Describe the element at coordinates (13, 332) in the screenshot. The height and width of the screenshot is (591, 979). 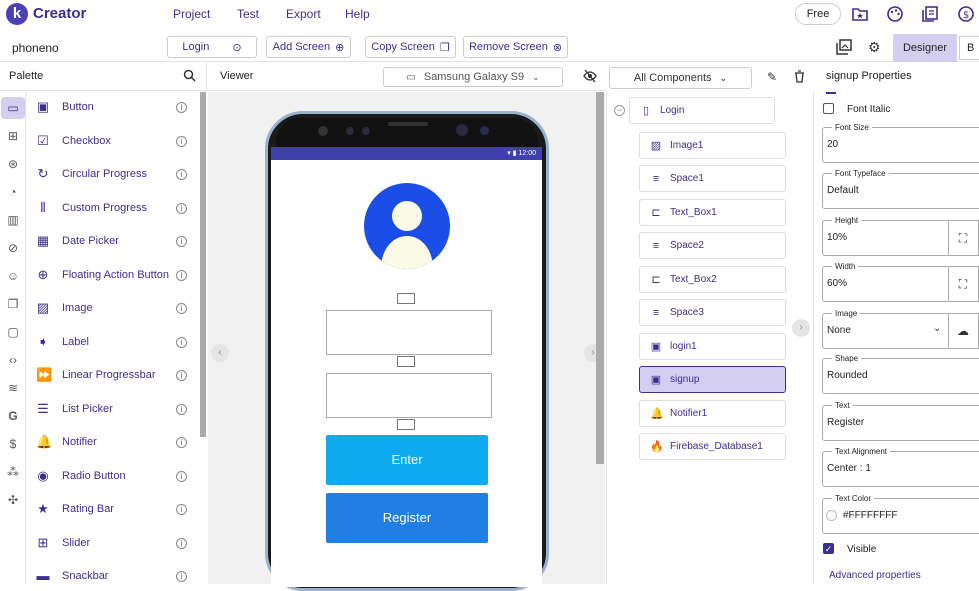
I see `category-connectivity-icon: ▢` at that location.